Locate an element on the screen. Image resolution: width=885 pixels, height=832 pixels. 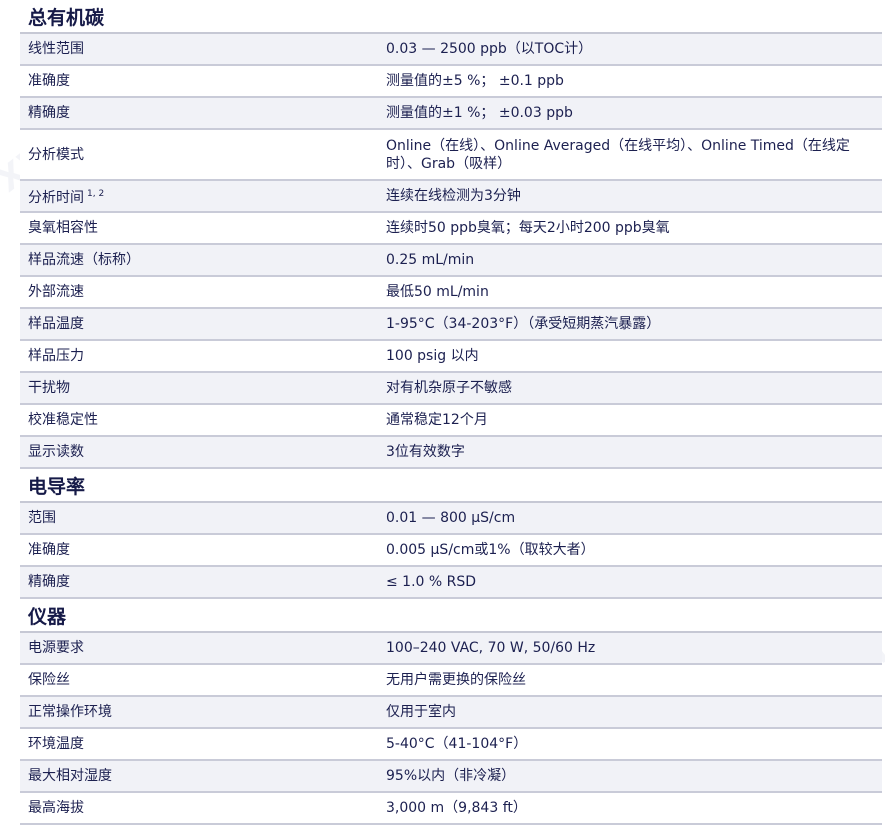
table-row: 最高海拔 3,000 m（9,843 ft） is located at coordinates (451, 808).